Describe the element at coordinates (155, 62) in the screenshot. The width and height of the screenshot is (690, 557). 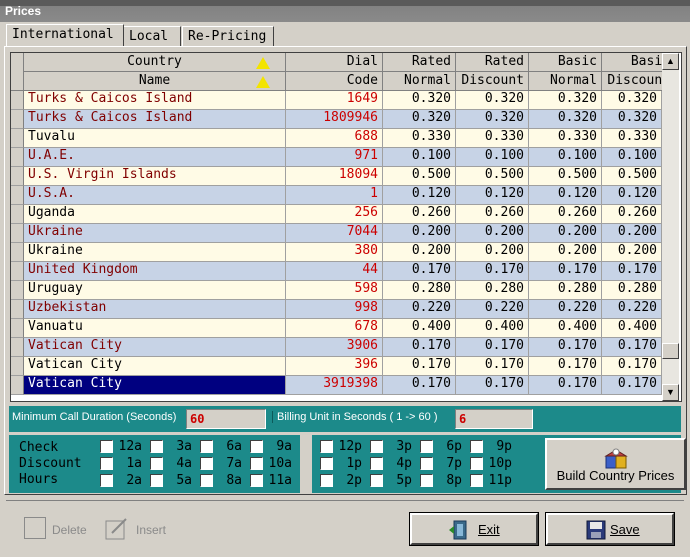
I see `header-country: Country` at that location.